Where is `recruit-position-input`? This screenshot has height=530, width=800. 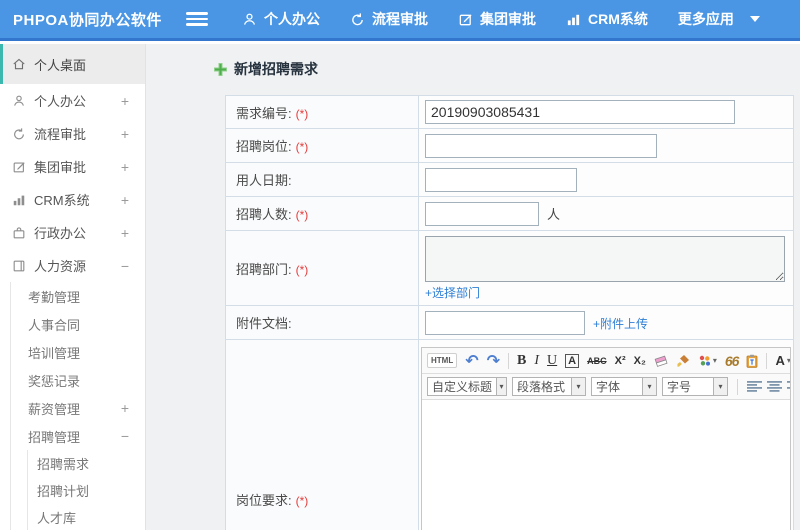
recruit-position-input is located at coordinates (541, 145).